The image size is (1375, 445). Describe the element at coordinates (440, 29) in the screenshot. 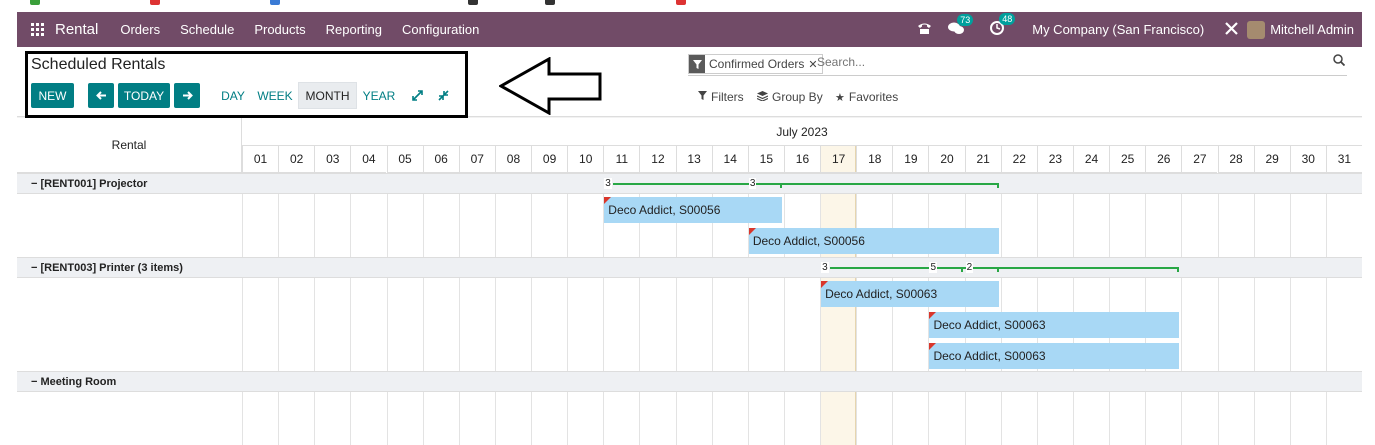

I see `menu-configuration: Configuration` at that location.